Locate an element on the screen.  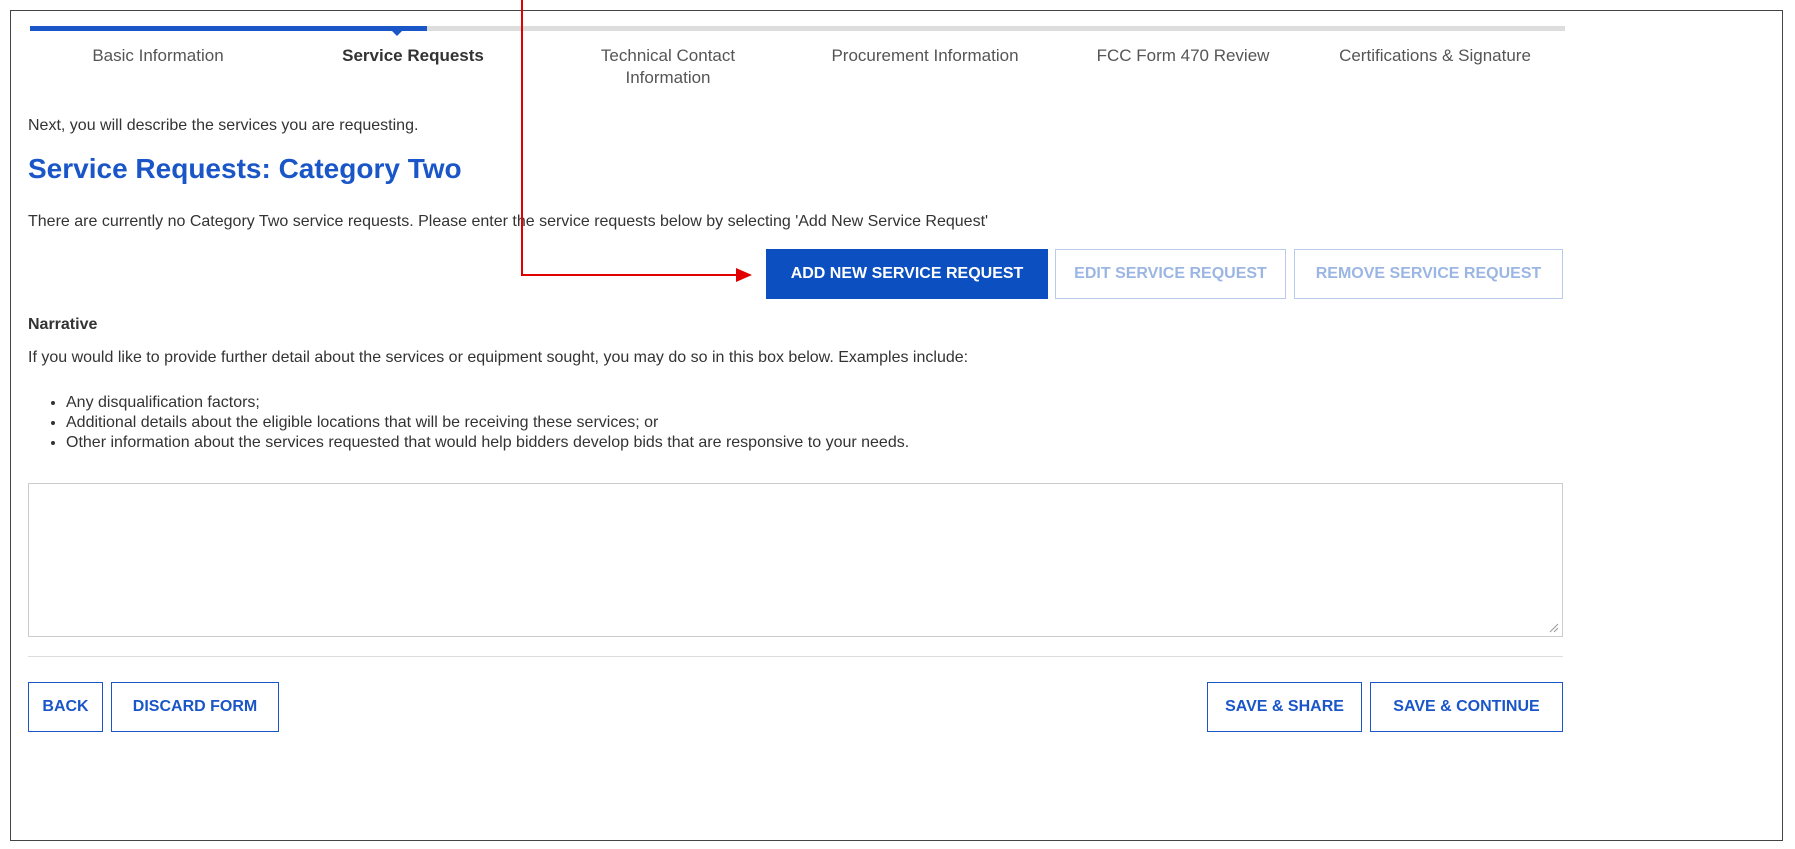
step-fcc-form-review: FCC Form 470 Review is located at coordinates (1183, 56).